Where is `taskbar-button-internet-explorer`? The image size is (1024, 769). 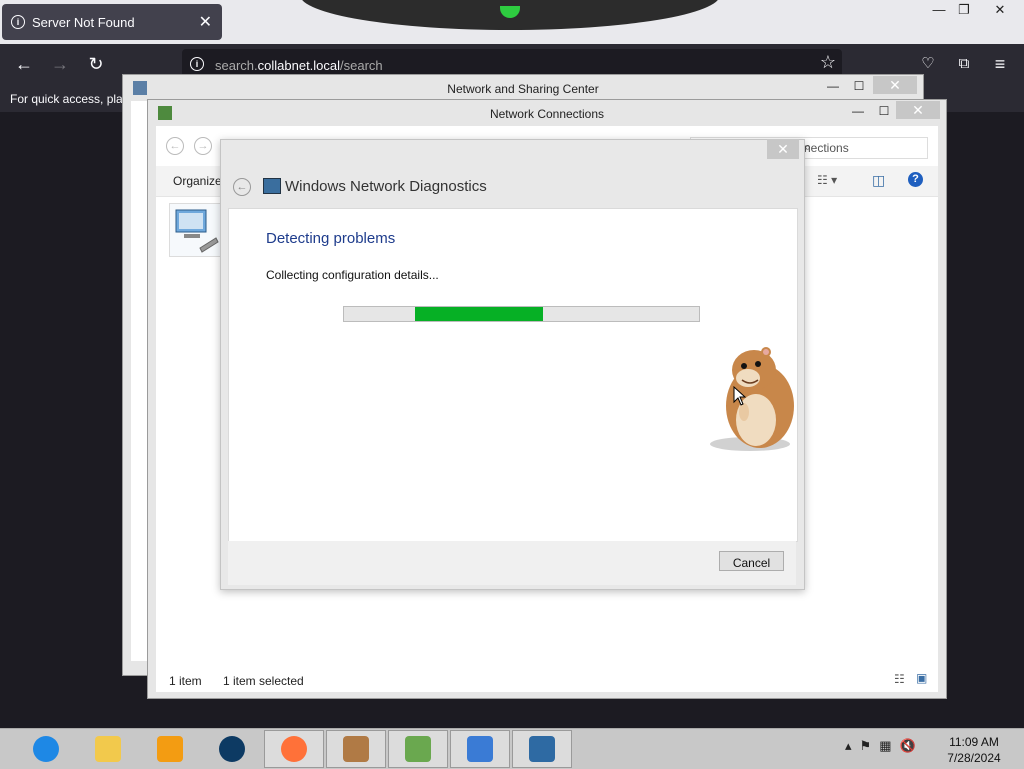 taskbar-button-internet-explorer is located at coordinates (46, 749).